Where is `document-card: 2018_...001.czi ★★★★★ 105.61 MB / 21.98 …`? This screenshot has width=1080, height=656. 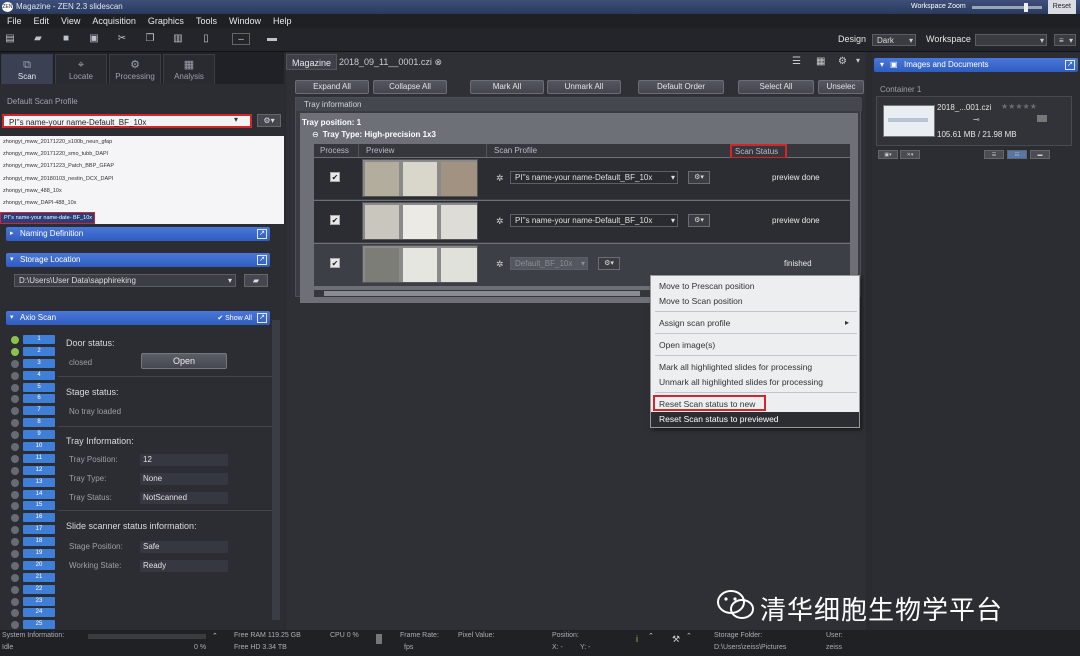
document-card: 2018_...001.czi ★★★★★ 105.61 MB / 21.98 … is located at coordinates (974, 121).